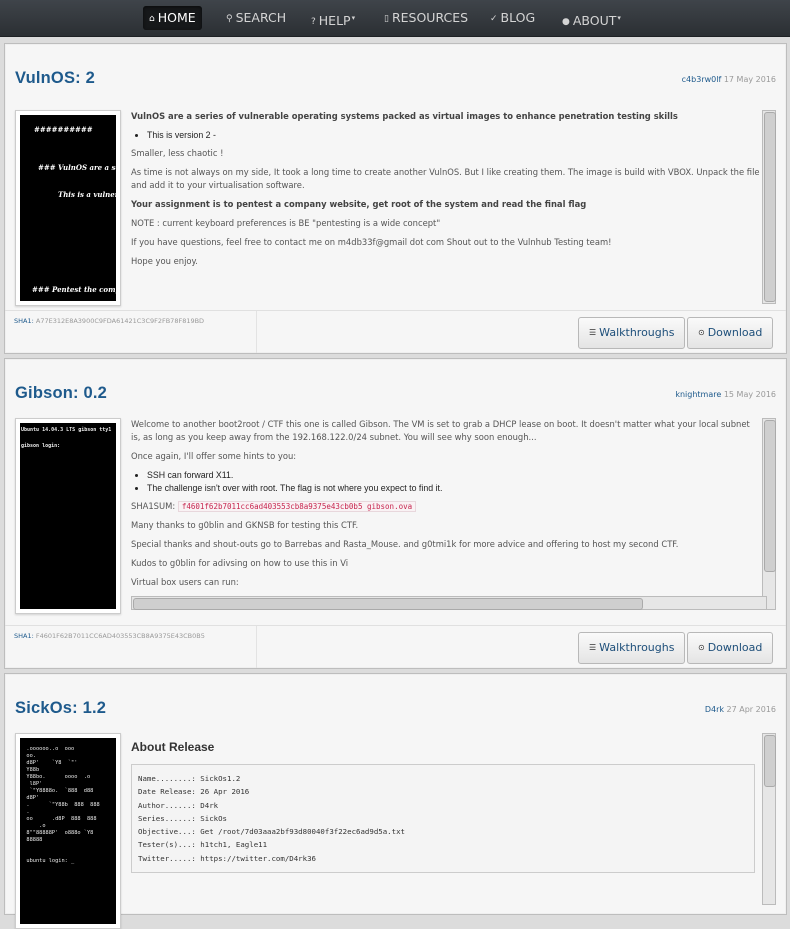 Image resolution: width=790 pixels, height=929 pixels. Describe the element at coordinates (30, 798) in the screenshot. I see `ascii-line: d8P'` at that location.